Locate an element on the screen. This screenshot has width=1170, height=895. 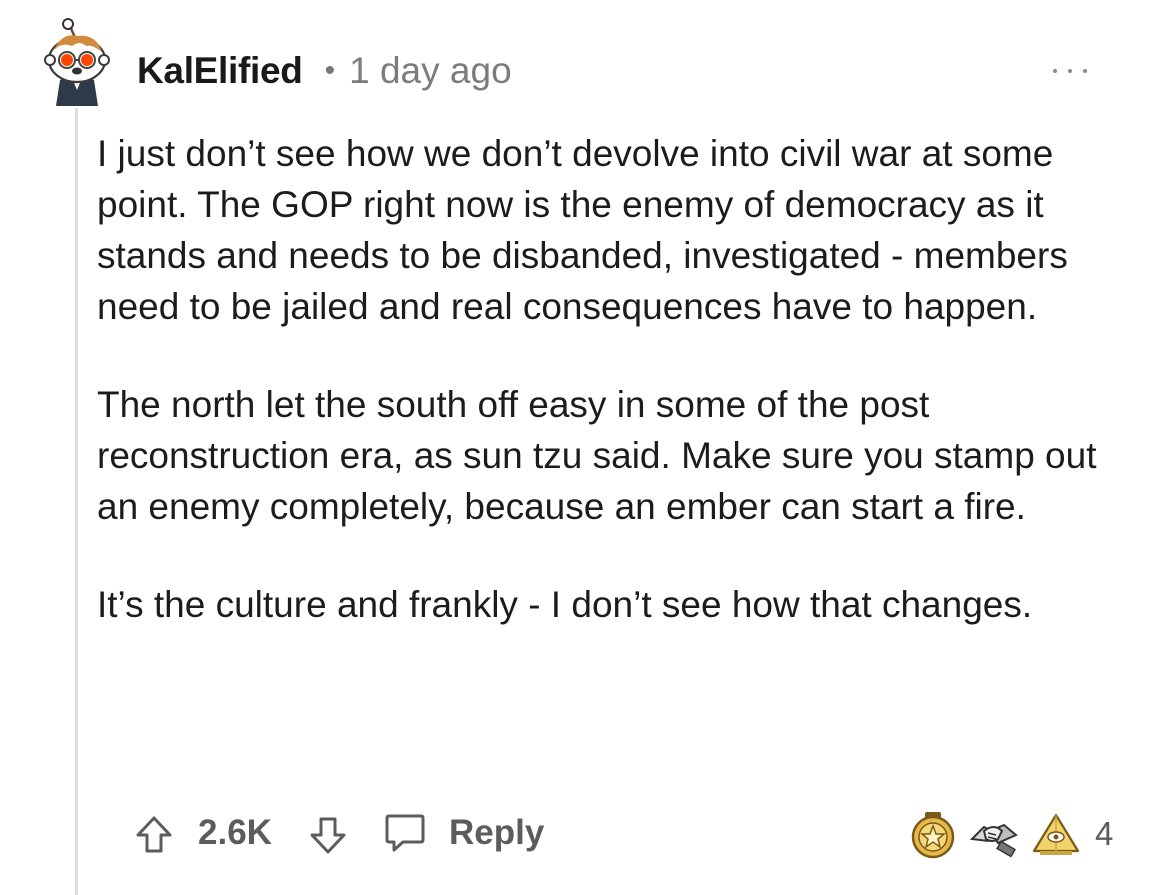
award-count: 4 is located at coordinates (1104, 833).